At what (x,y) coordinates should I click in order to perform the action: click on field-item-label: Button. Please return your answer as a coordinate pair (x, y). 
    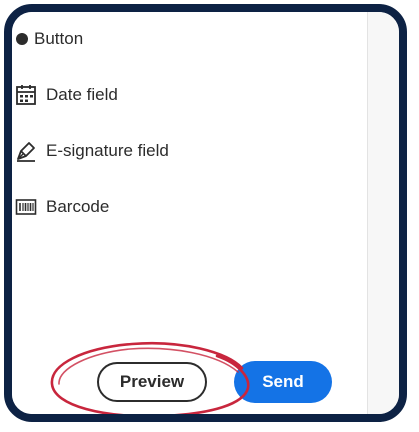
    Looking at the image, I should click on (59, 38).